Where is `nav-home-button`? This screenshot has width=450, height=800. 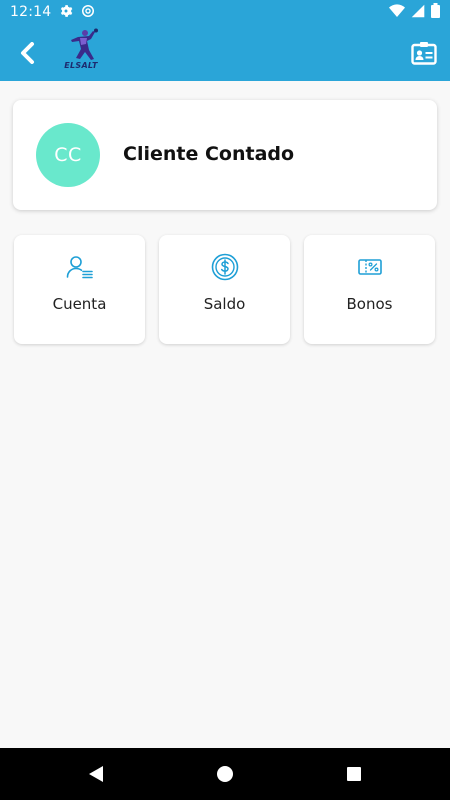 nav-home-button is located at coordinates (225, 774).